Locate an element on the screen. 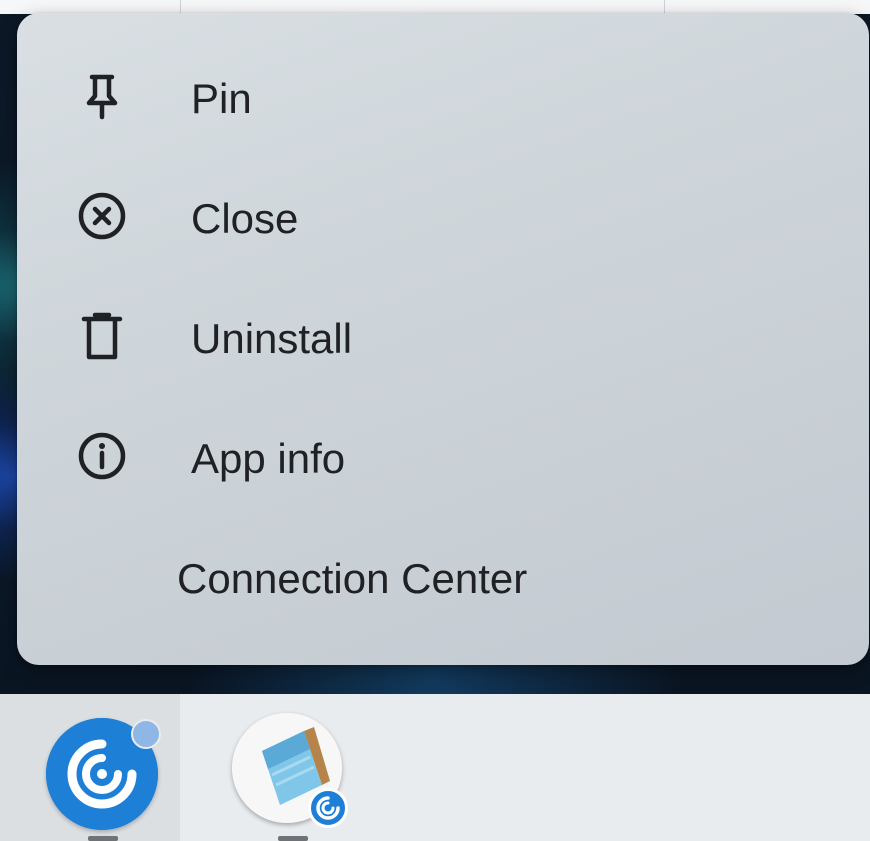 The width and height of the screenshot is (870, 841). menu-item-uninstall: Uninstall is located at coordinates (443, 339).